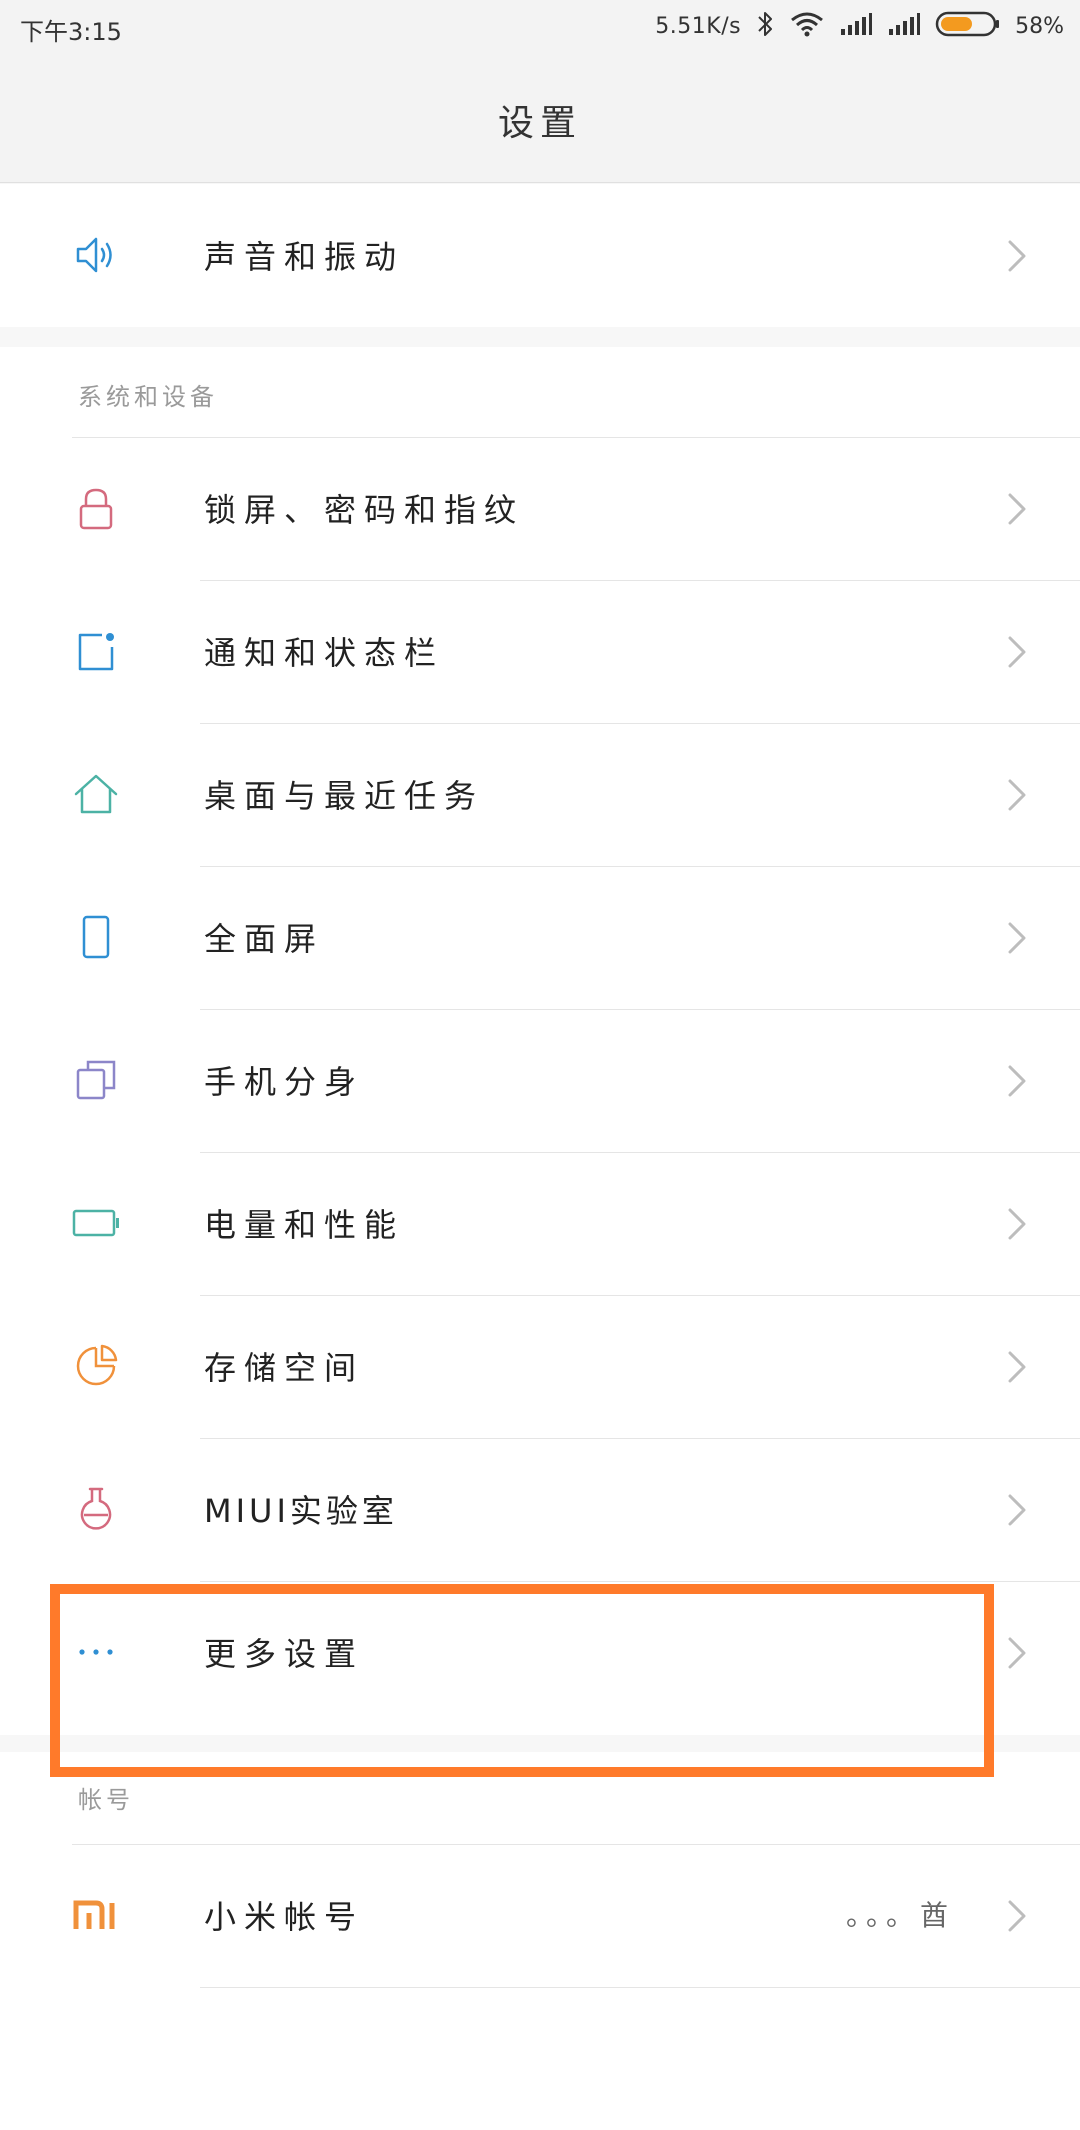 Image resolution: width=1080 pixels, height=2130 pixels. What do you see at coordinates (71, 32) in the screenshot?
I see `status-time: 下午3:15` at bounding box center [71, 32].